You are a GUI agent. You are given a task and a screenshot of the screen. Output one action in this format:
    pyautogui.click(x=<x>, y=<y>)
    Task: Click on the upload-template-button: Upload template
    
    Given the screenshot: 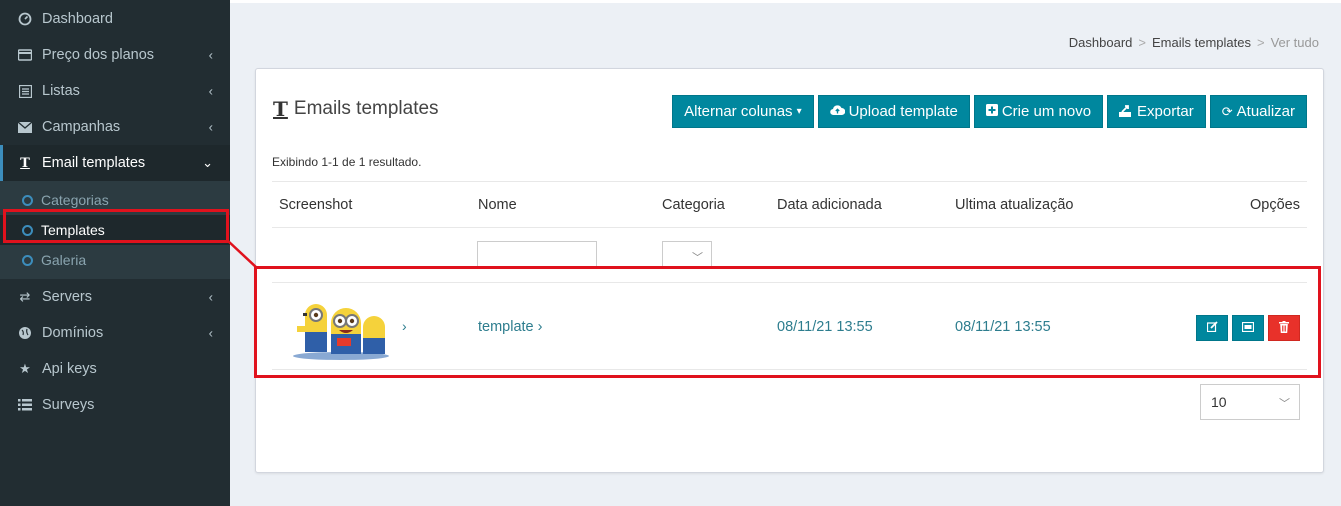 What is the action you would take?
    pyautogui.click(x=893, y=111)
    